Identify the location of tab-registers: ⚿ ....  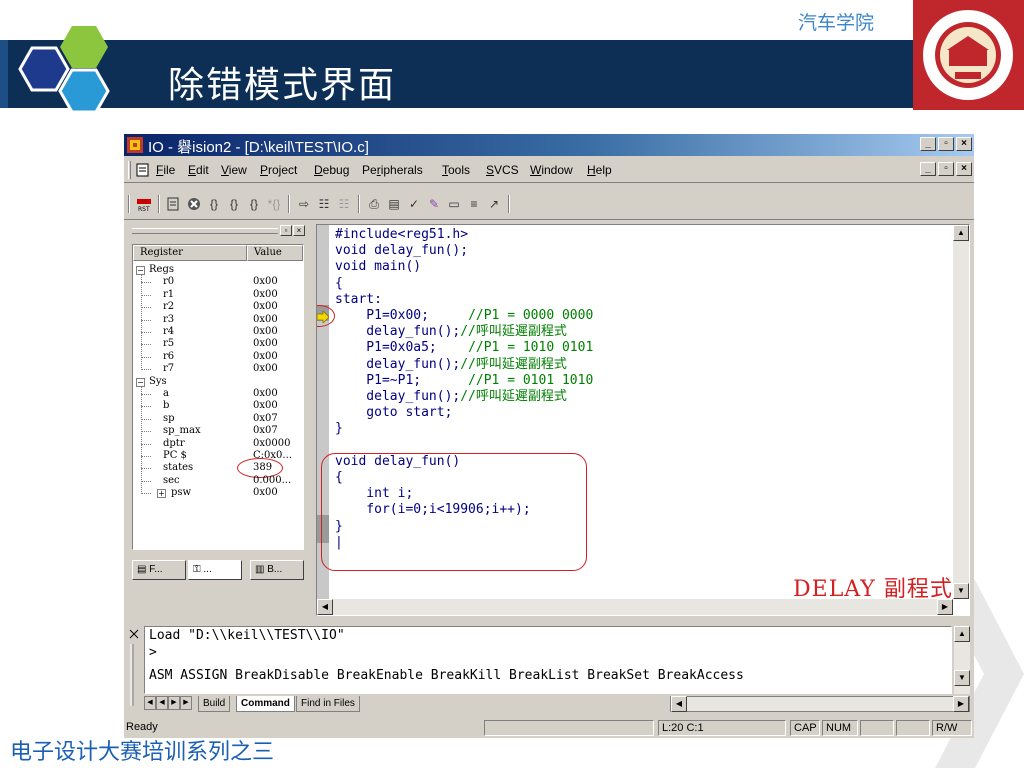
(215, 570).